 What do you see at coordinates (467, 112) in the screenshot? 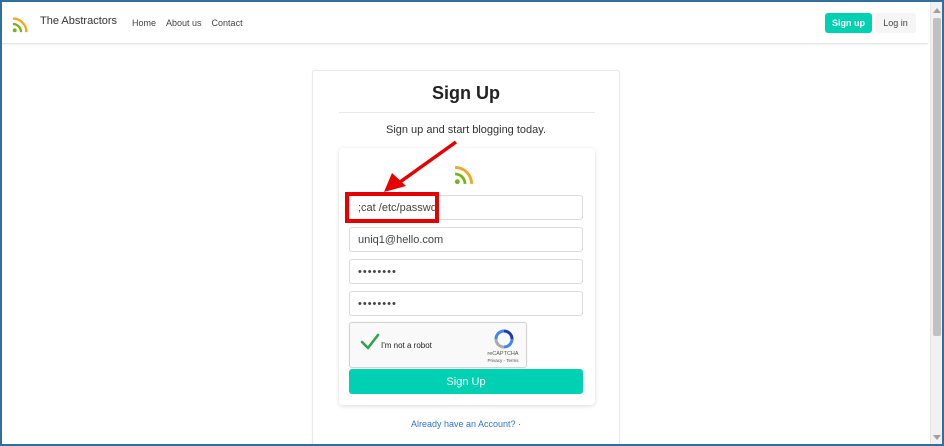
I see `title-divider` at bounding box center [467, 112].